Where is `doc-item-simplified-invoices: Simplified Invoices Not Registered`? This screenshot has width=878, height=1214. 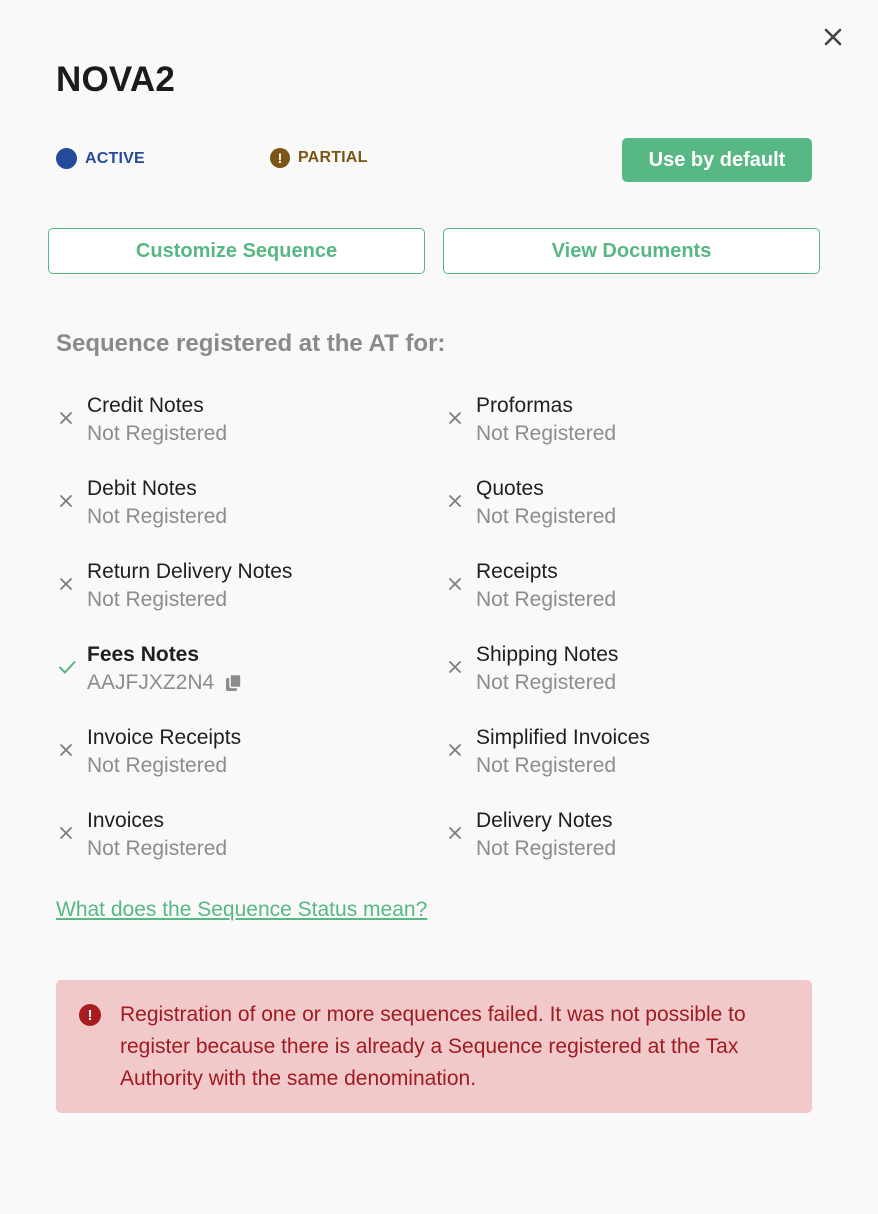 doc-item-simplified-invoices: Simplified Invoices Not Registered is located at coordinates (635, 765).